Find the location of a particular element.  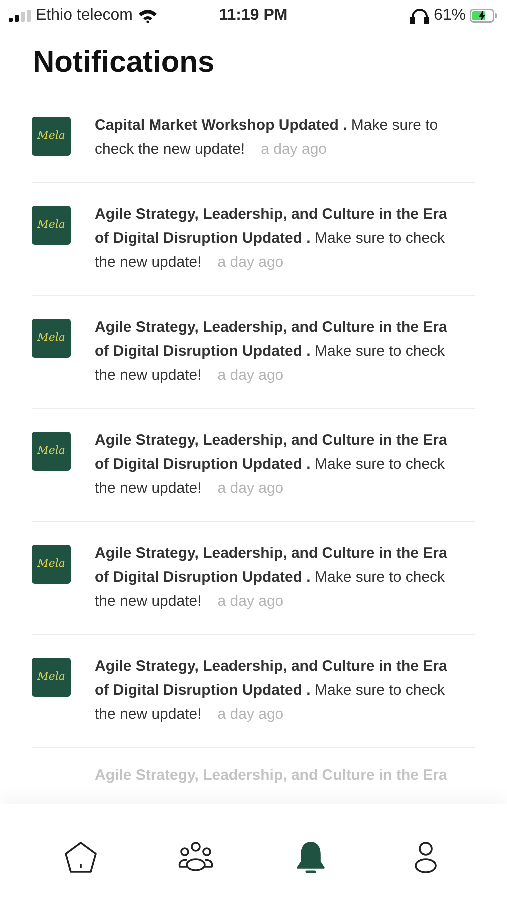

page-title: Notifications is located at coordinates (124, 63).